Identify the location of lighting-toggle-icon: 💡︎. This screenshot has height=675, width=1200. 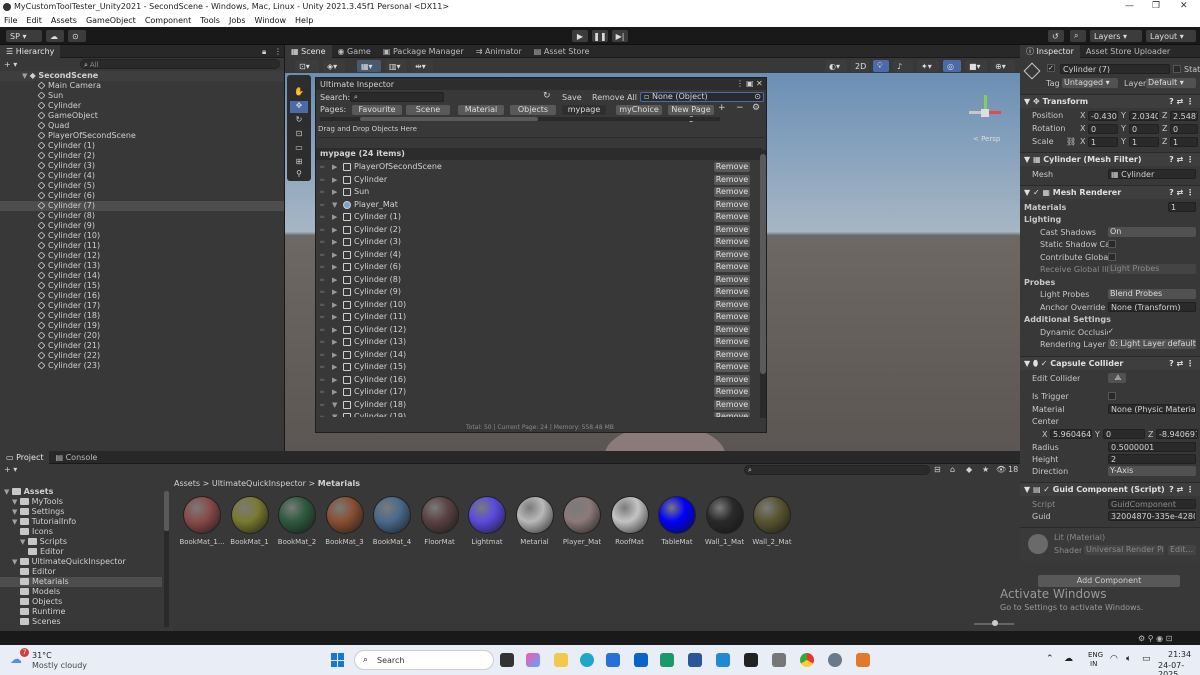
(881, 66).